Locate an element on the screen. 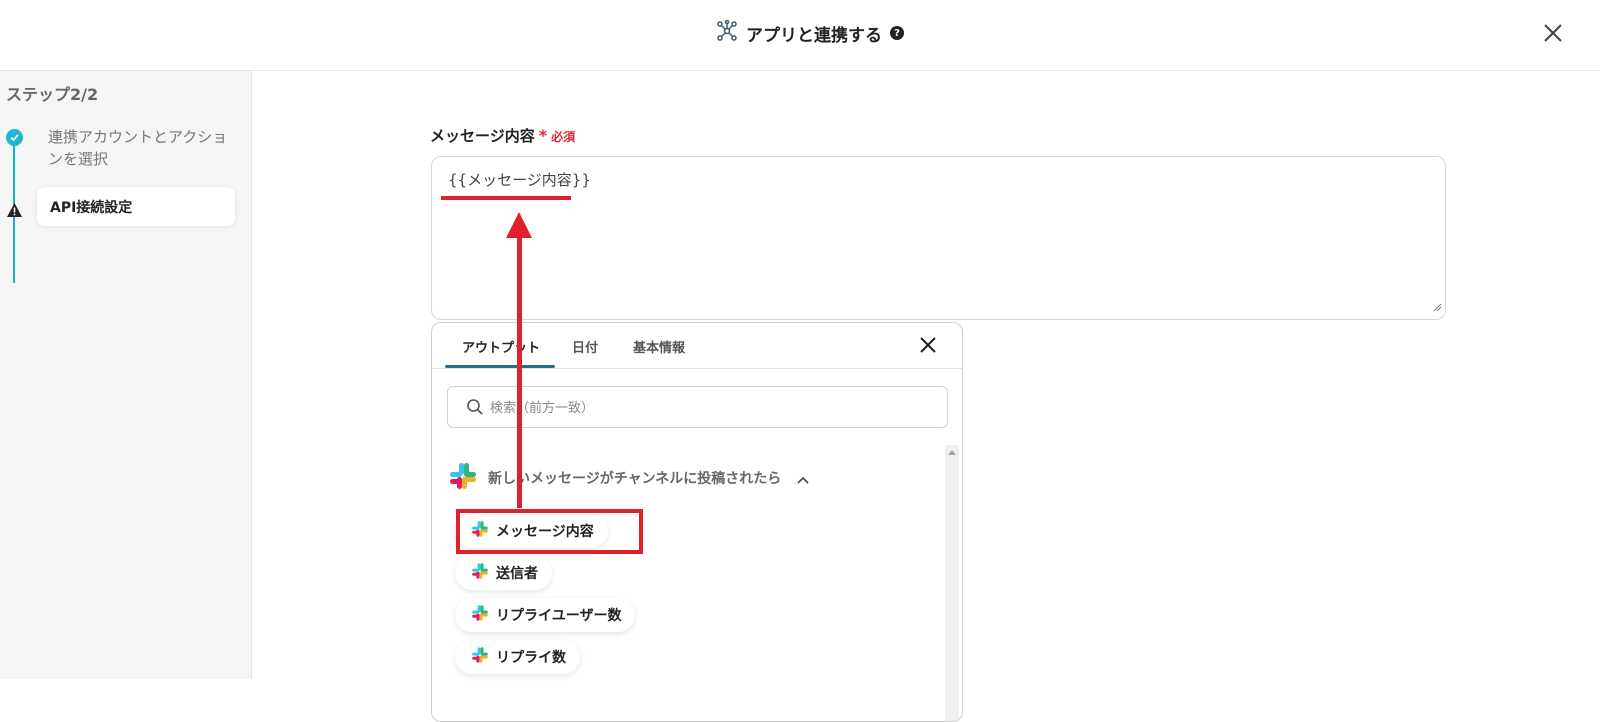 The width and height of the screenshot is (1600, 722). step-sidebar: ステップ2/2 連携アカウントとアクションを選択 API接続設定 is located at coordinates (126, 375).